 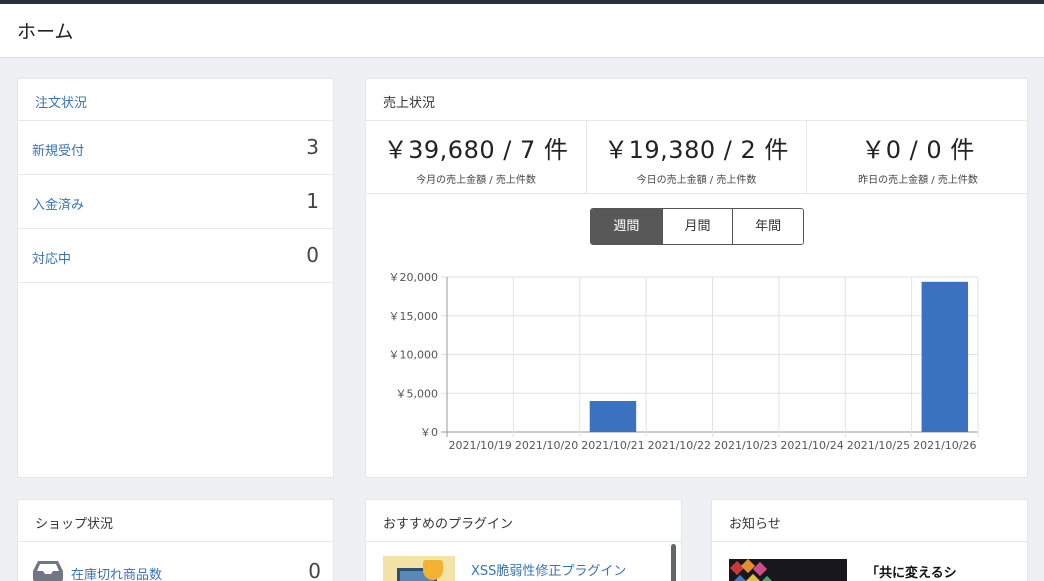 What do you see at coordinates (696, 150) in the screenshot?
I see `kpi-value: ￥19,380 / 2 件` at bounding box center [696, 150].